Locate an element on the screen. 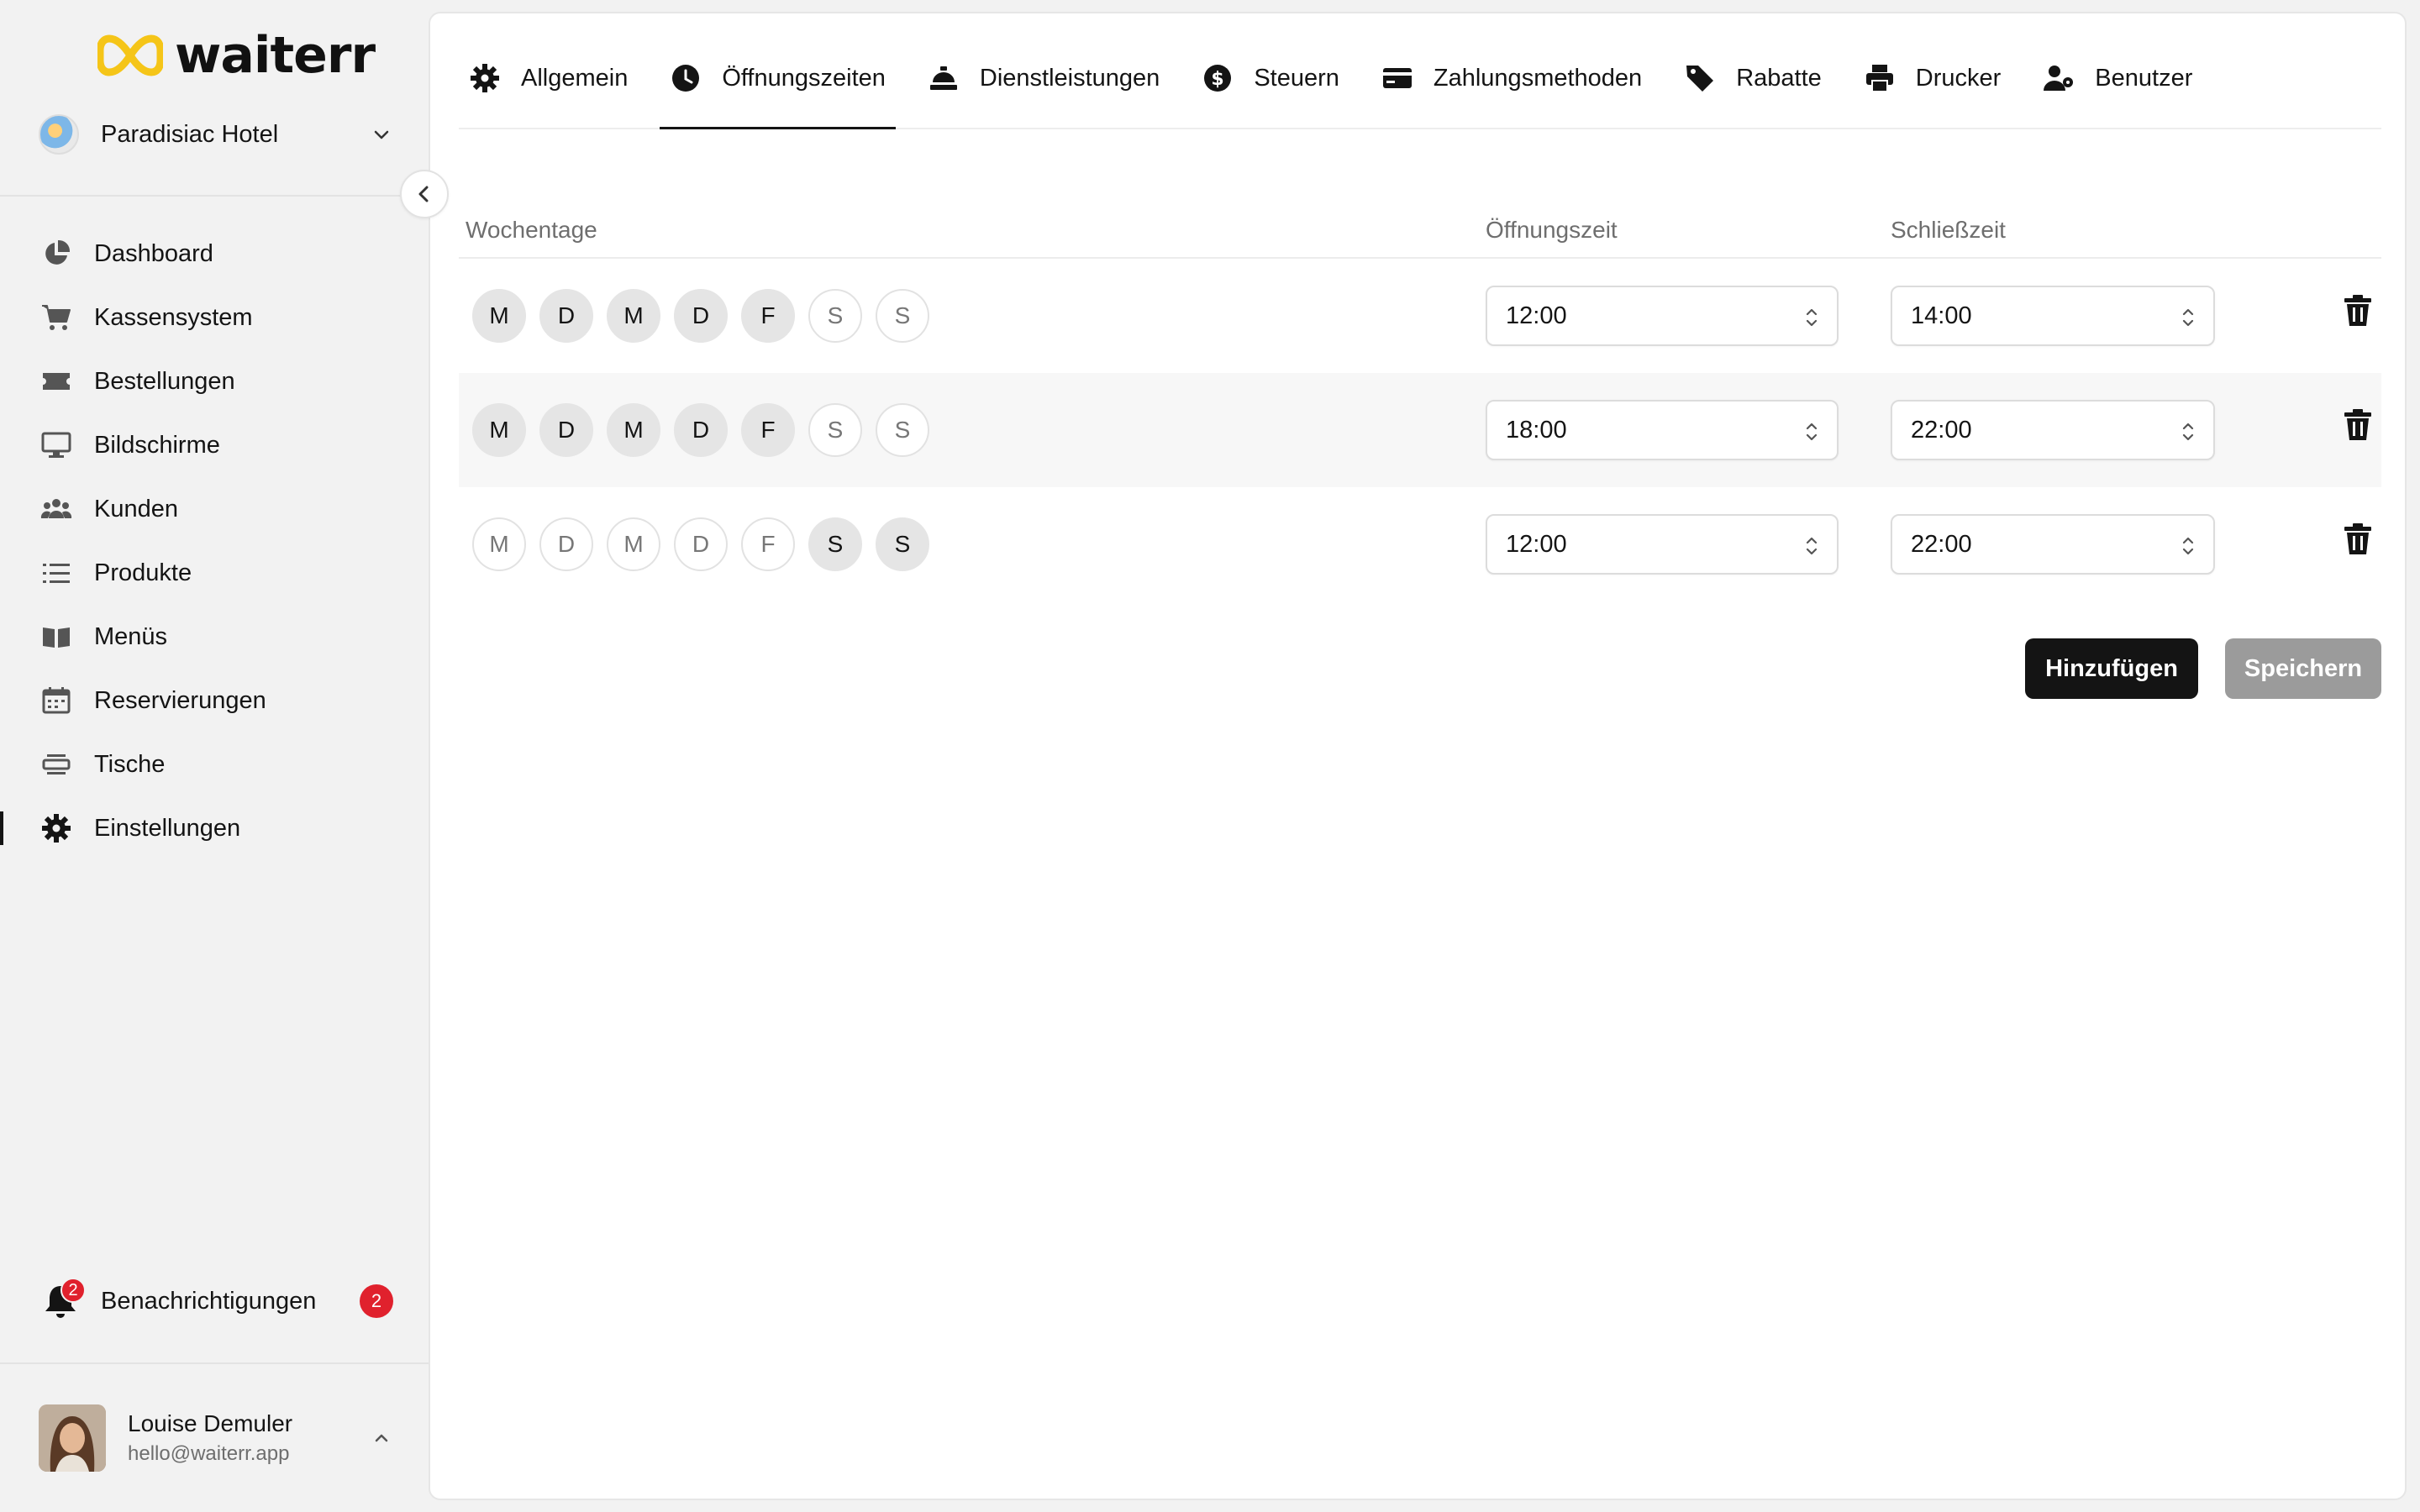 This screenshot has height=1512, width=2420. tab-dienstleistungen: Dienstleistungen is located at coordinates (1044, 78).